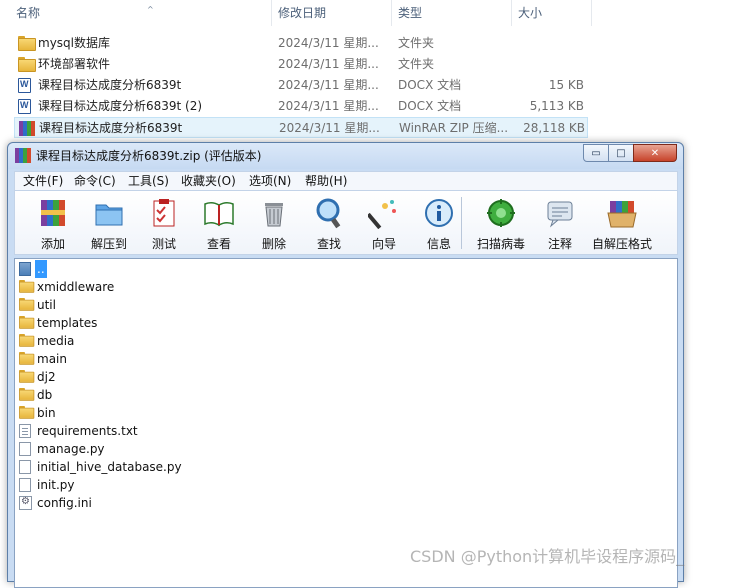  I want to click on info-icon, so click(439, 213).